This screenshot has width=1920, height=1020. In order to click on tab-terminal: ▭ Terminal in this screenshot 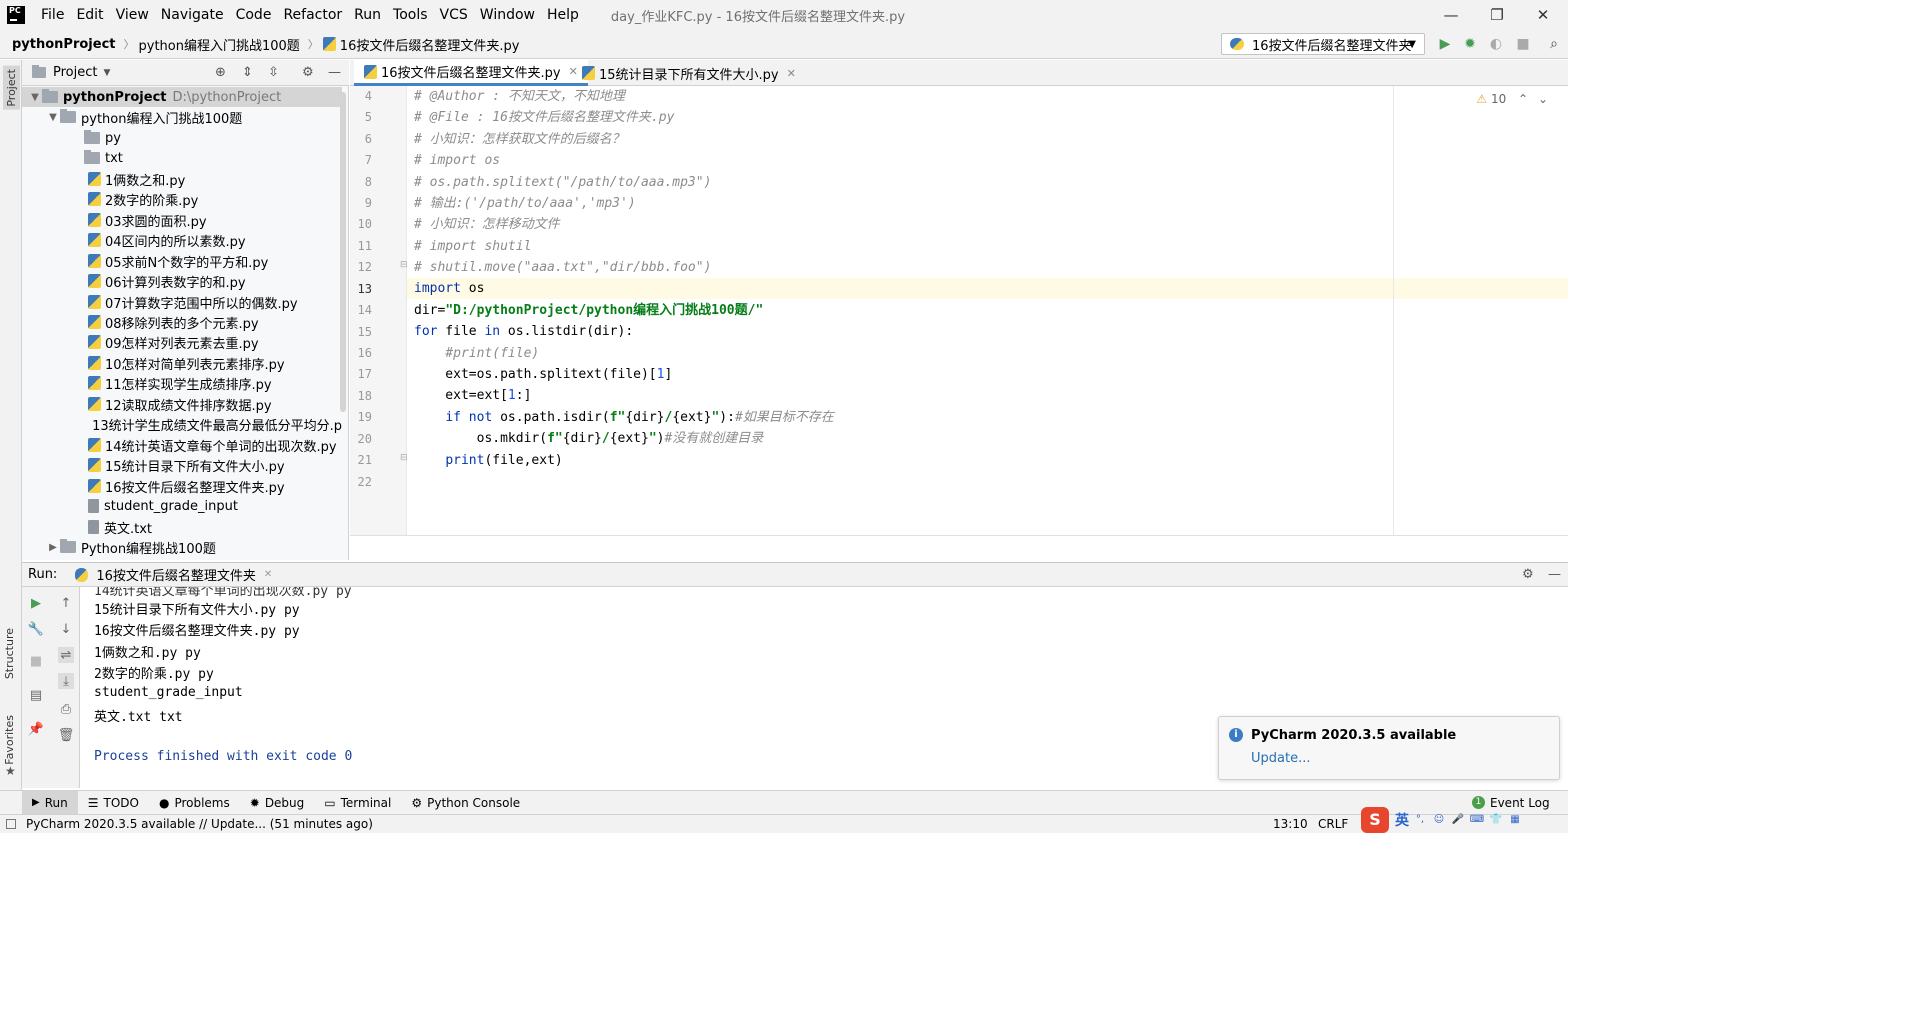, I will do `click(357, 803)`.